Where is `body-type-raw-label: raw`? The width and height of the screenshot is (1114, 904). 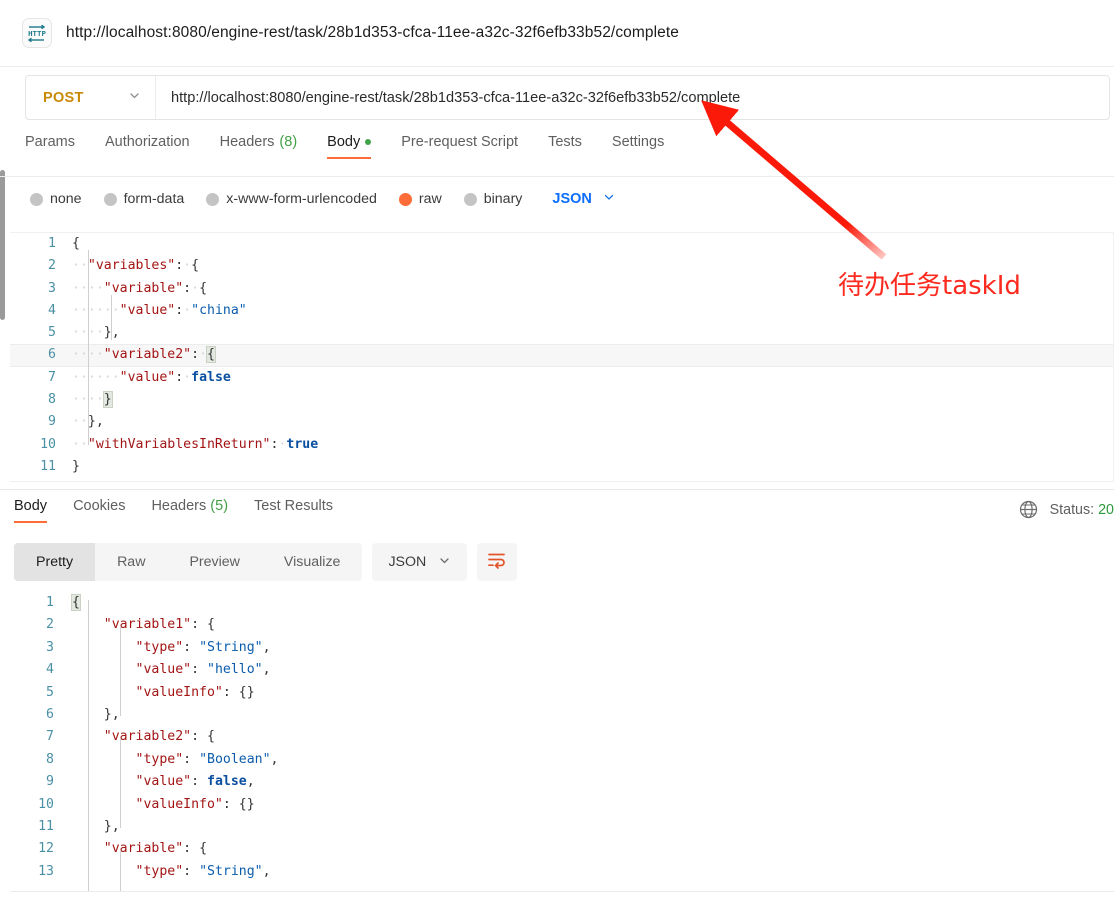
body-type-raw-label: raw is located at coordinates (430, 199).